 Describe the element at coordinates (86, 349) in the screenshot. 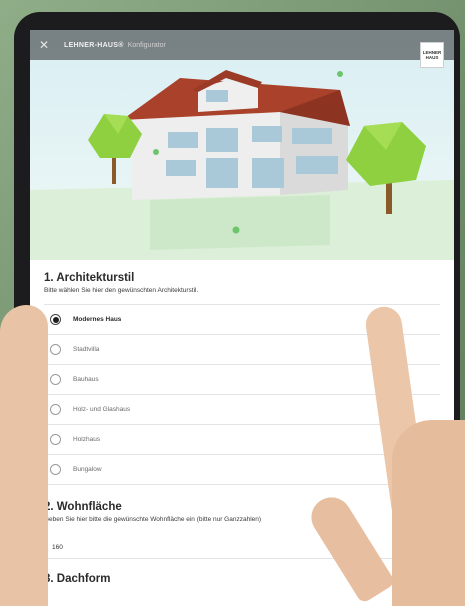

I see `option-label: Stadtvilla` at that location.